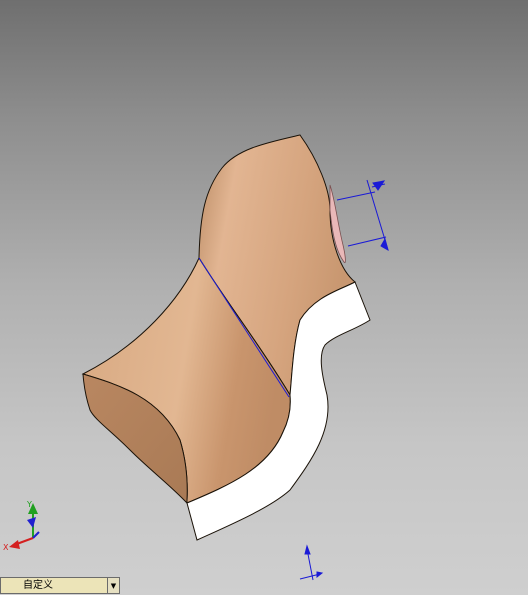 Image resolution: width=528 pixels, height=595 pixels. I want to click on chevron-down-icon: ▼, so click(113, 585).